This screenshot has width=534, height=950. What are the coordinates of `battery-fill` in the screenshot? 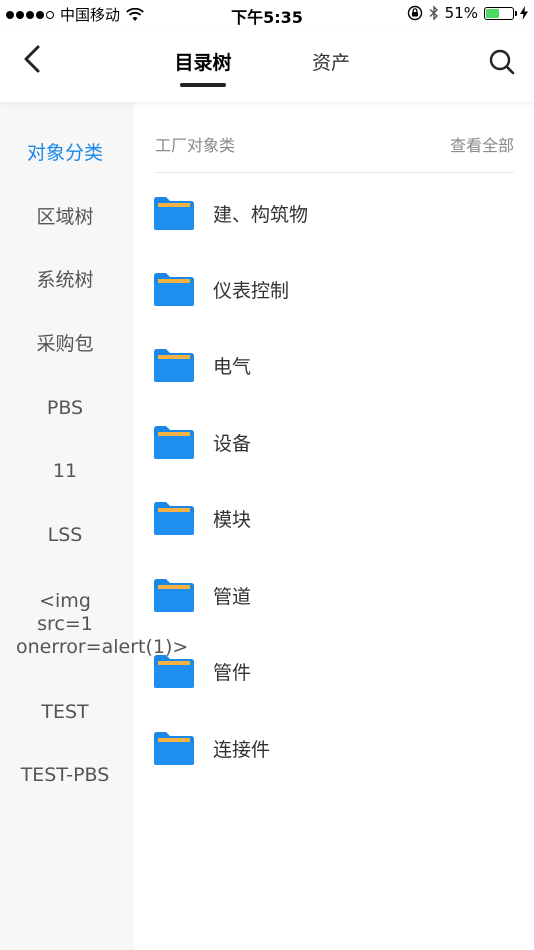 It's located at (493, 13).